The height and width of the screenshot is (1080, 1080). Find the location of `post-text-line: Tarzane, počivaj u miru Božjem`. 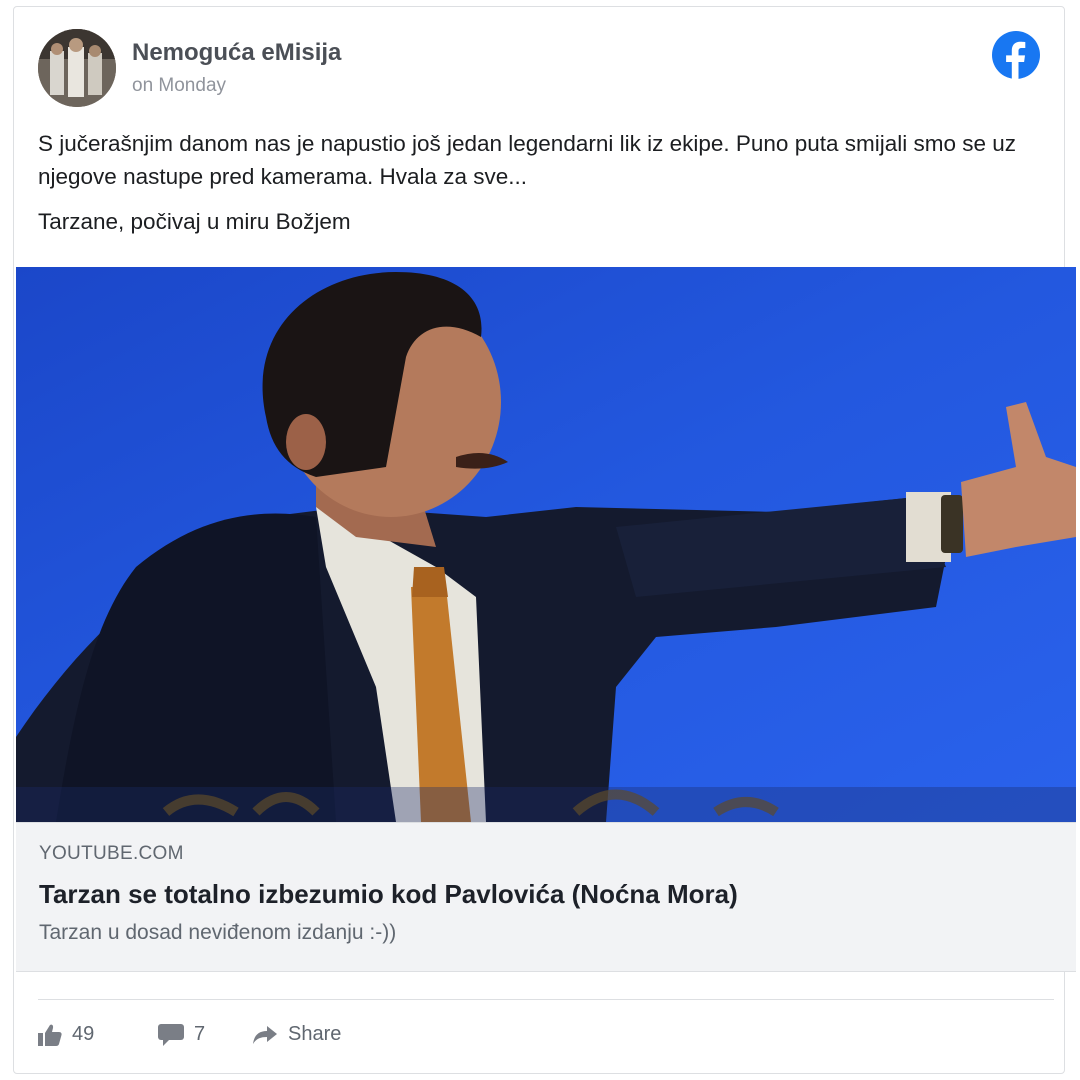

post-text-line: Tarzane, počivaj u miru Božjem is located at coordinates (194, 221).